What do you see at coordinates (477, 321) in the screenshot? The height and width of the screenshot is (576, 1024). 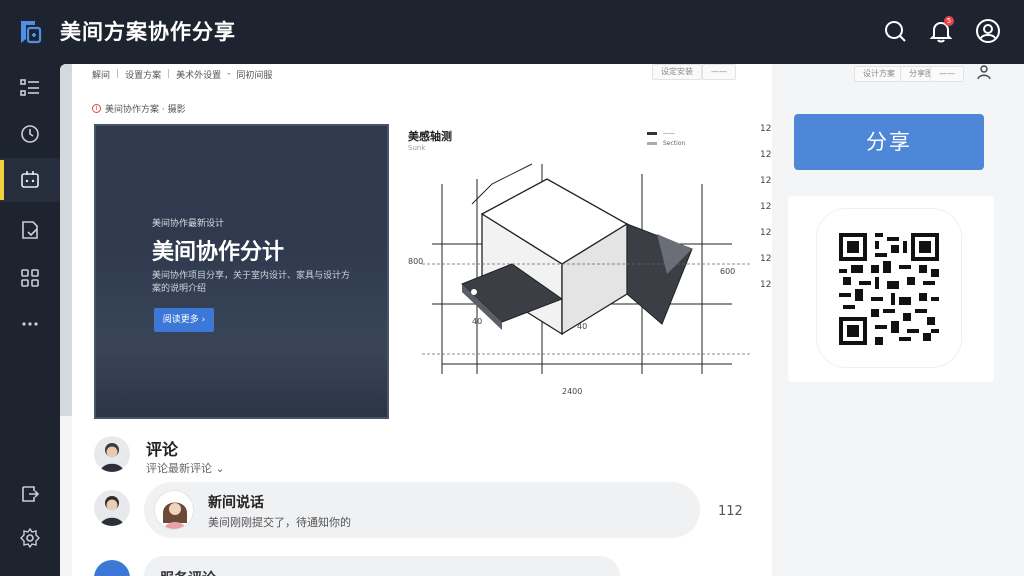 I see `dim-w1: 40` at bounding box center [477, 321].